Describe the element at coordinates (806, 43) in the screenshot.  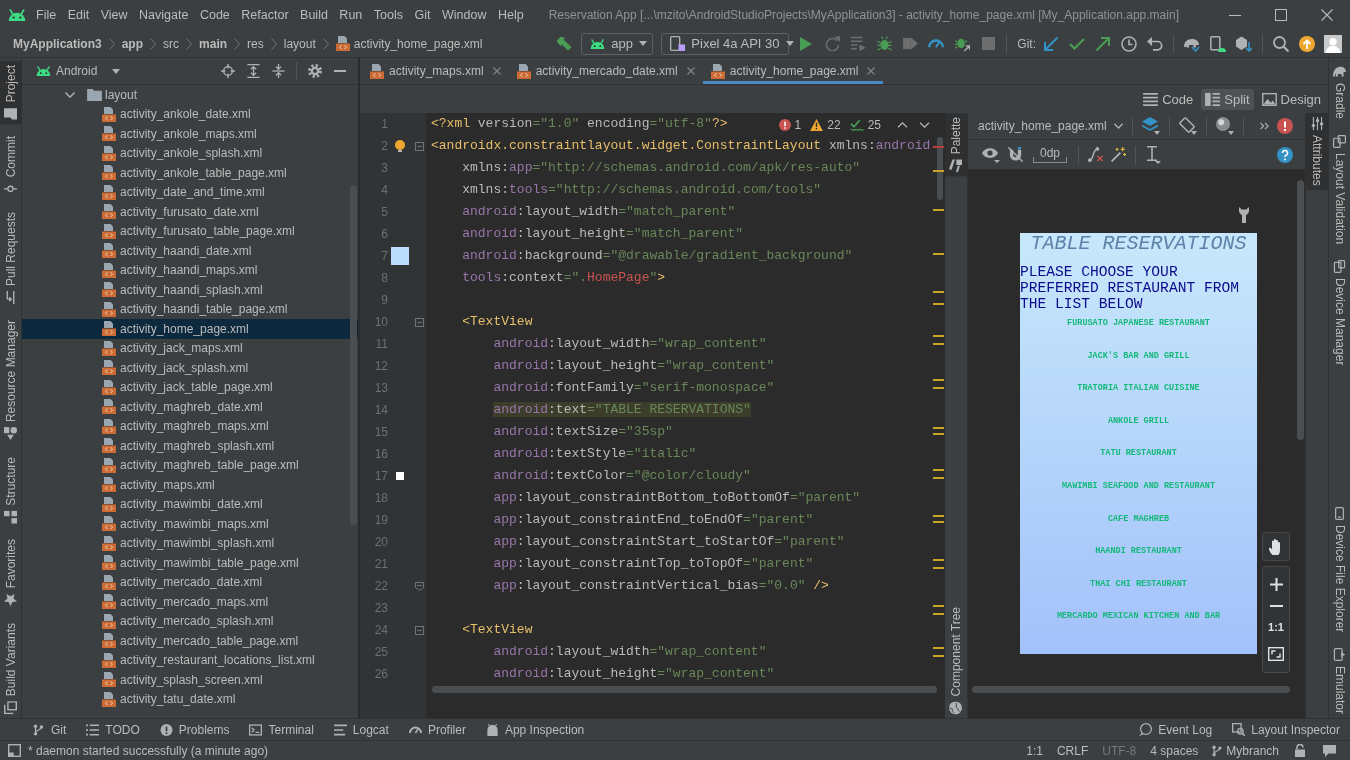
I see `play-icon` at that location.